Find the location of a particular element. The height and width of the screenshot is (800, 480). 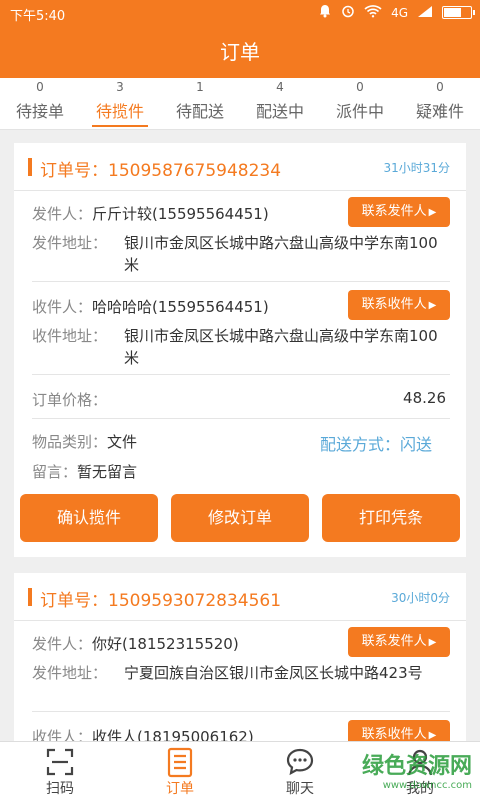

tab-pending-pickup: 3 待揽件 is located at coordinates (120, 104).